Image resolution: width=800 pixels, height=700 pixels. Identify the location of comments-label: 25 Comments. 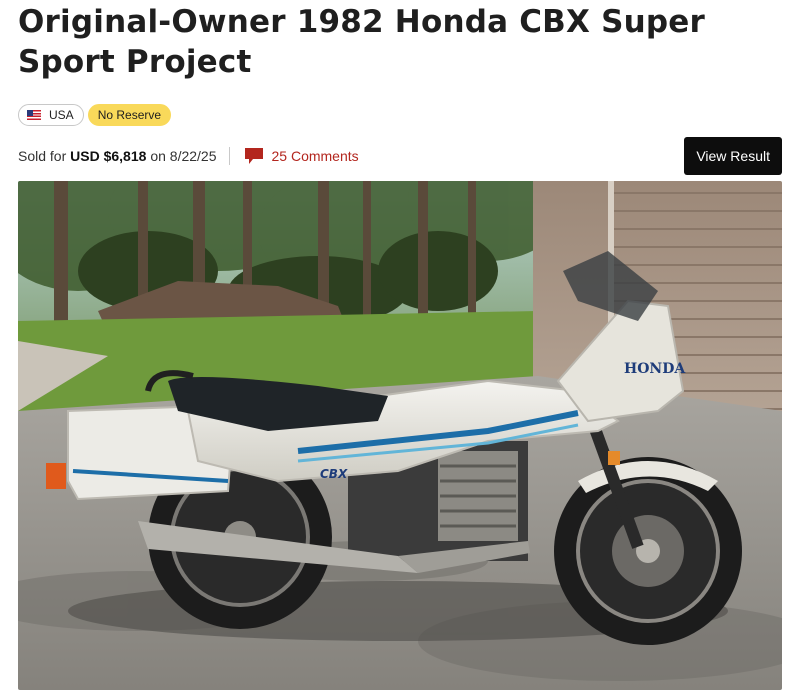
(315, 156).